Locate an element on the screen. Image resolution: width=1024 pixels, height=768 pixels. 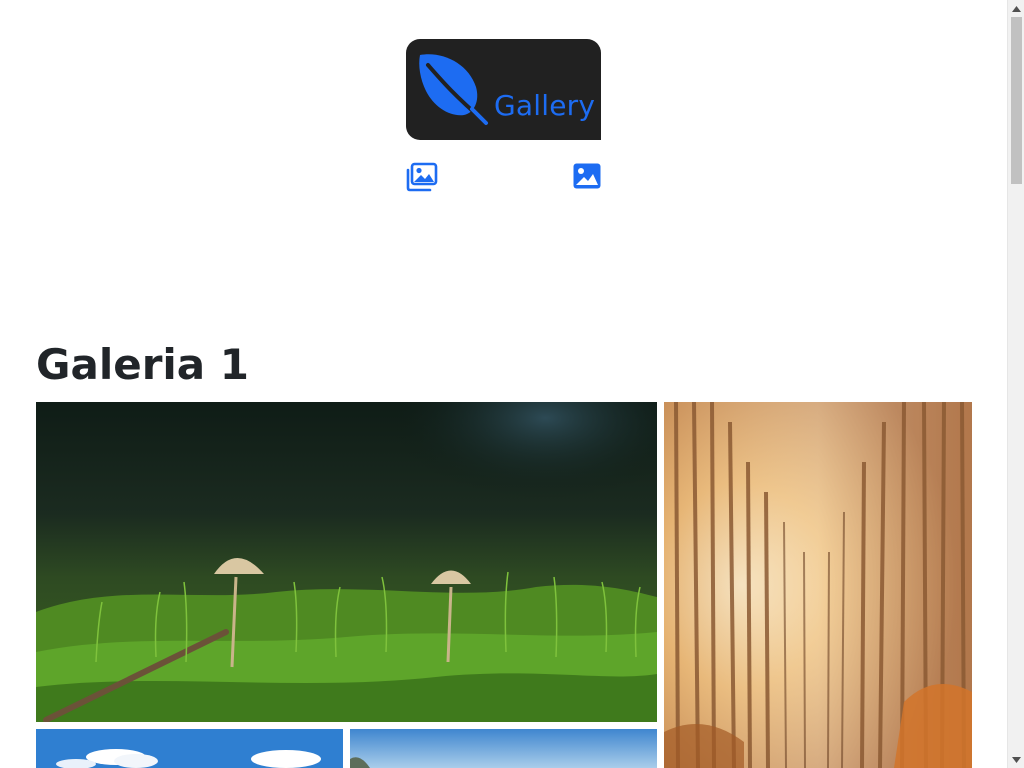
photo-coastal-sky is located at coordinates (503, 748).